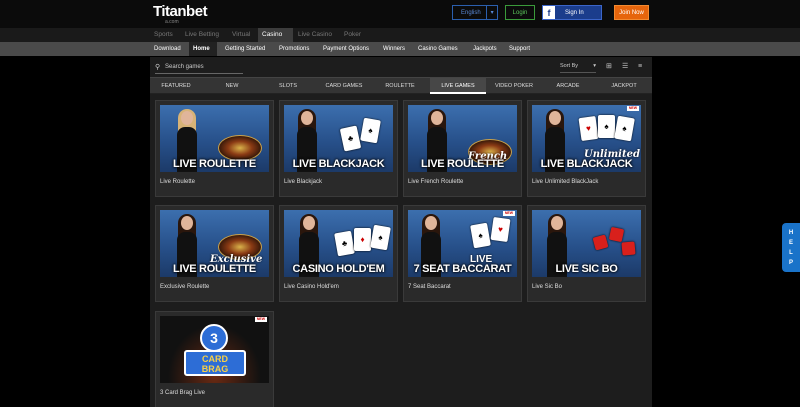 Image resolution: width=800 pixels, height=407 pixels. What do you see at coordinates (394, 49) in the screenshot?
I see `subnav-winners: Winners` at bounding box center [394, 49].